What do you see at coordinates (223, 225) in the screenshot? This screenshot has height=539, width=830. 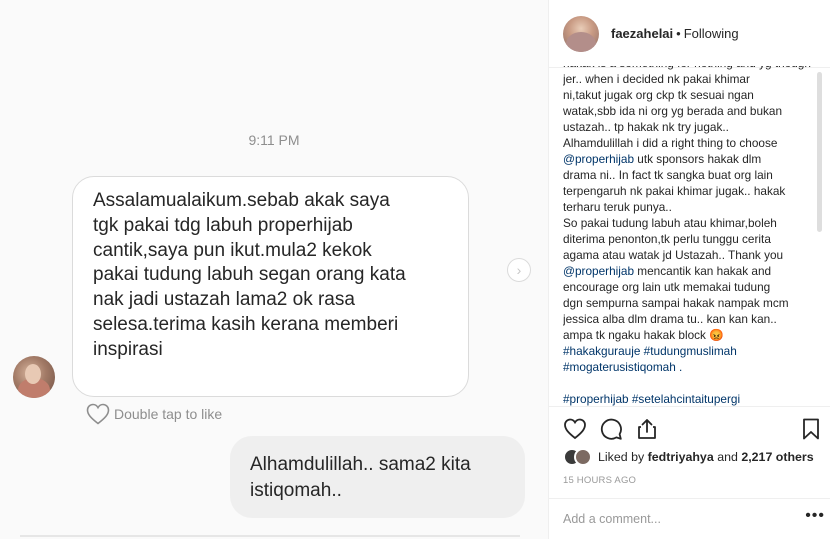 I see `incoming-message-line: tgk pakai tdg labuh properhijab` at bounding box center [223, 225].